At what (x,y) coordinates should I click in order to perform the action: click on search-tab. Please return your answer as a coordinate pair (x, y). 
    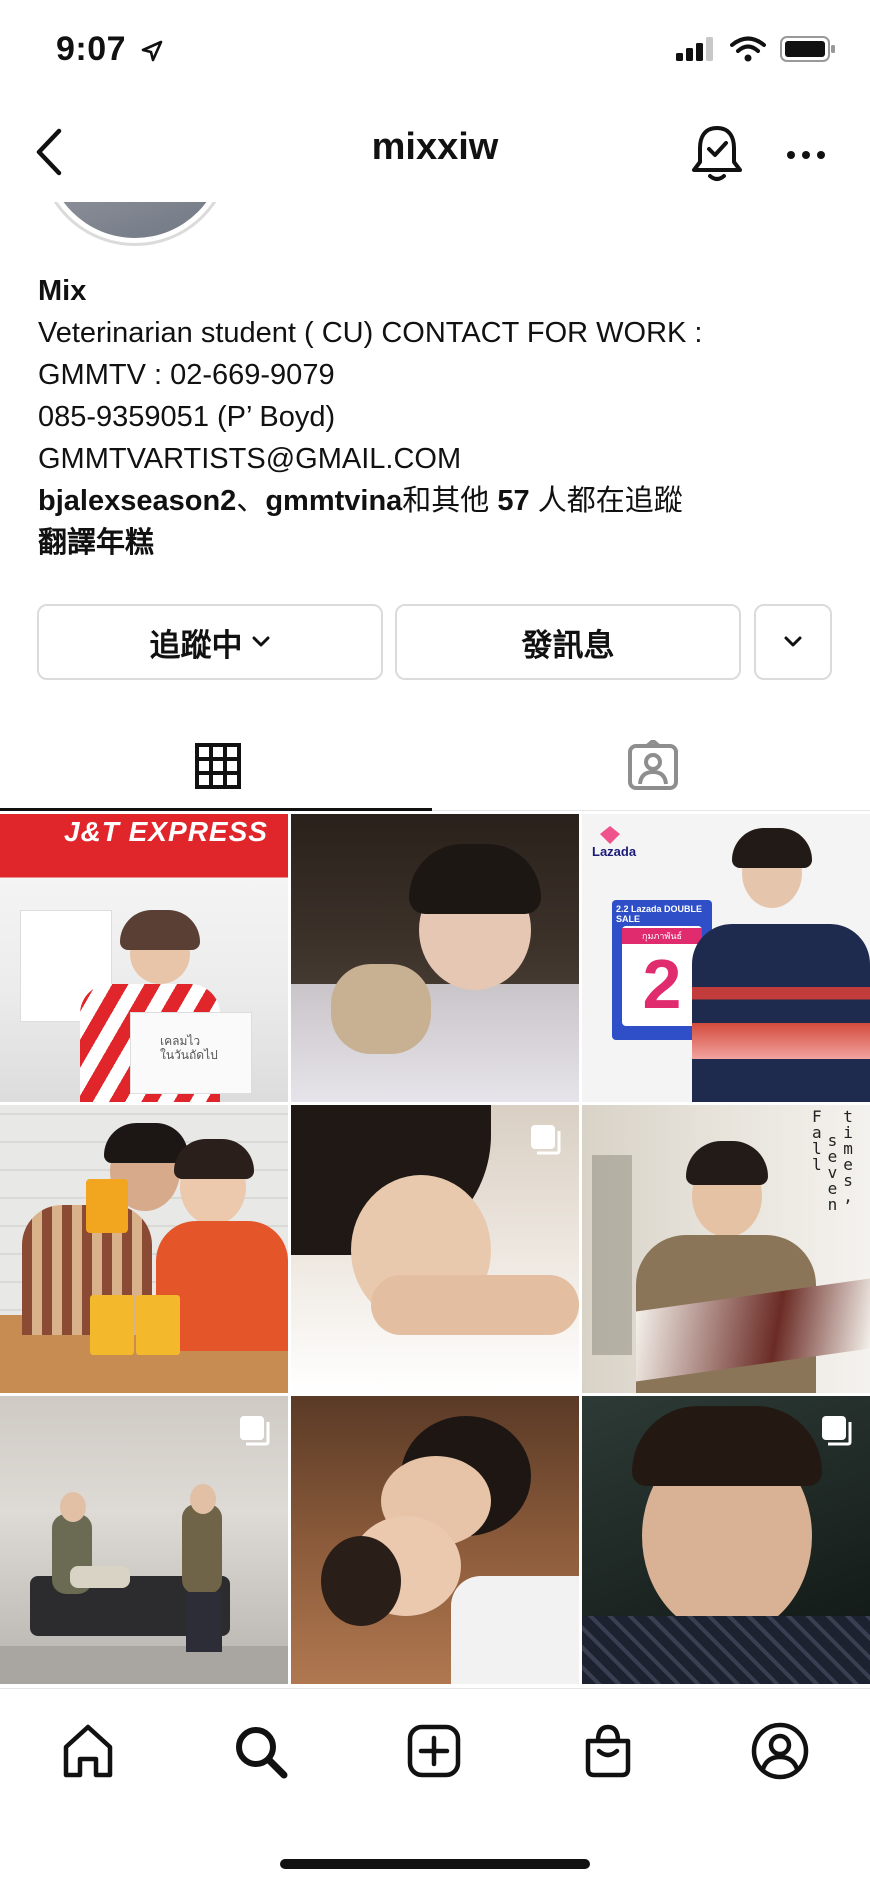
    Looking at the image, I should click on (260, 1751).